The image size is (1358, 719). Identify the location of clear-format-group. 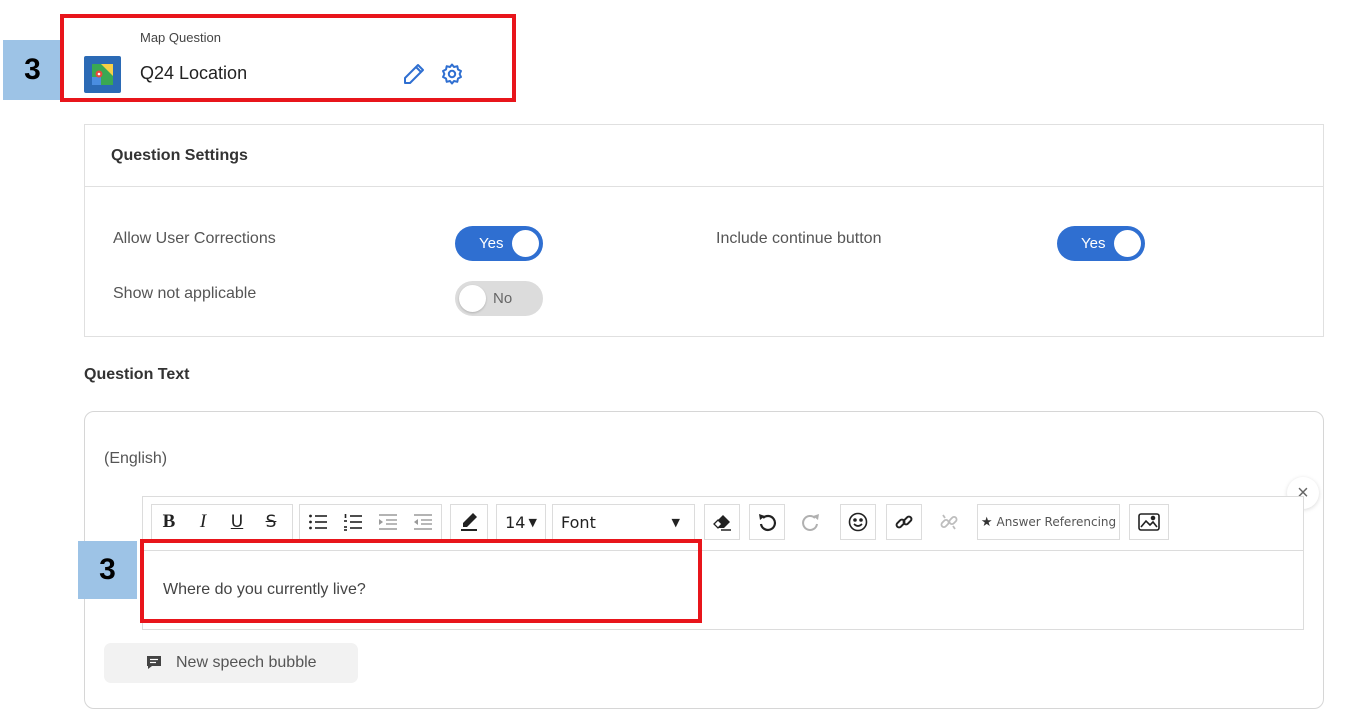
(722, 522).